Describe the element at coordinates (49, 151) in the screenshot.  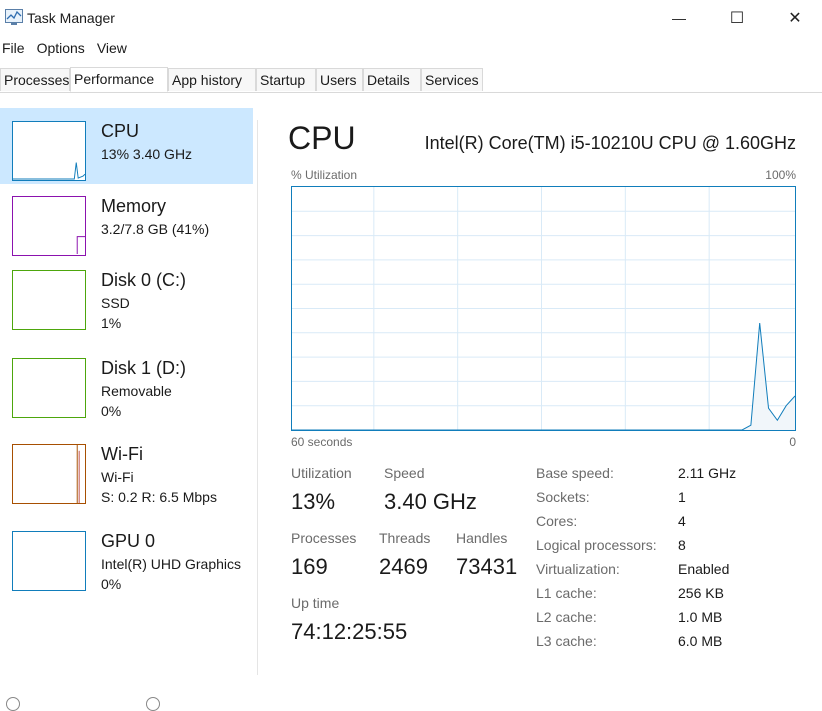
I see `cpu-mini-graph` at that location.